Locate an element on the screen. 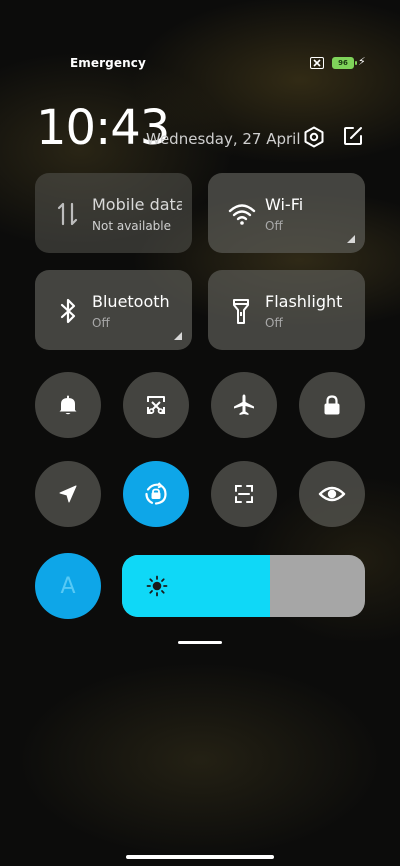  battery-icon: 96 is located at coordinates (344, 63).